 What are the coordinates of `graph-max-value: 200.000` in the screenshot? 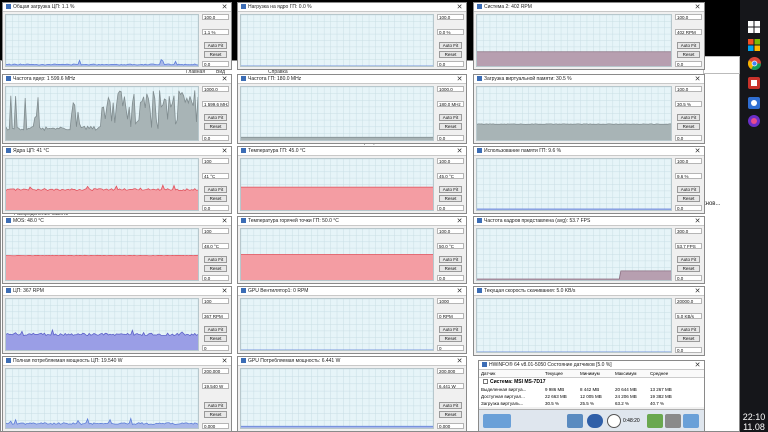 It's located at (450, 371).